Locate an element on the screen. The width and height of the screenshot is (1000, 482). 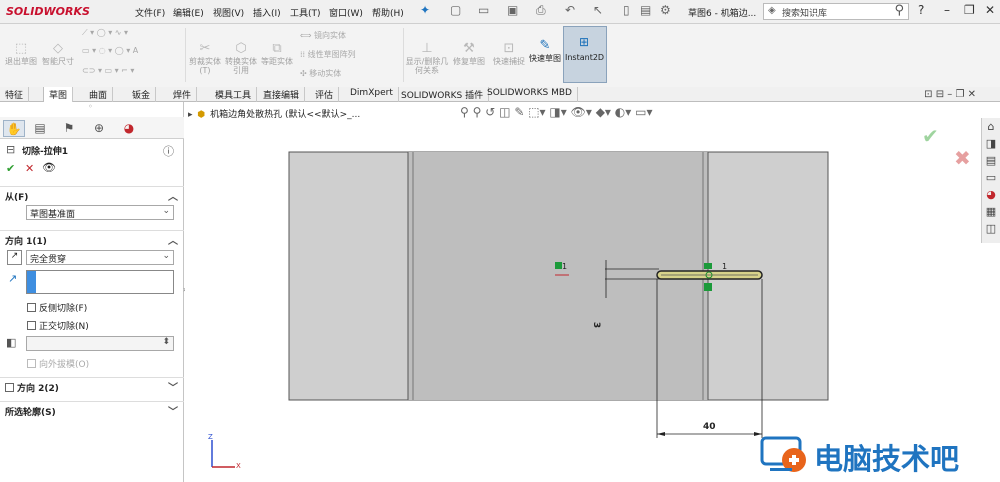
options-gear-icon: ⚙ is located at coordinates (665, 10).